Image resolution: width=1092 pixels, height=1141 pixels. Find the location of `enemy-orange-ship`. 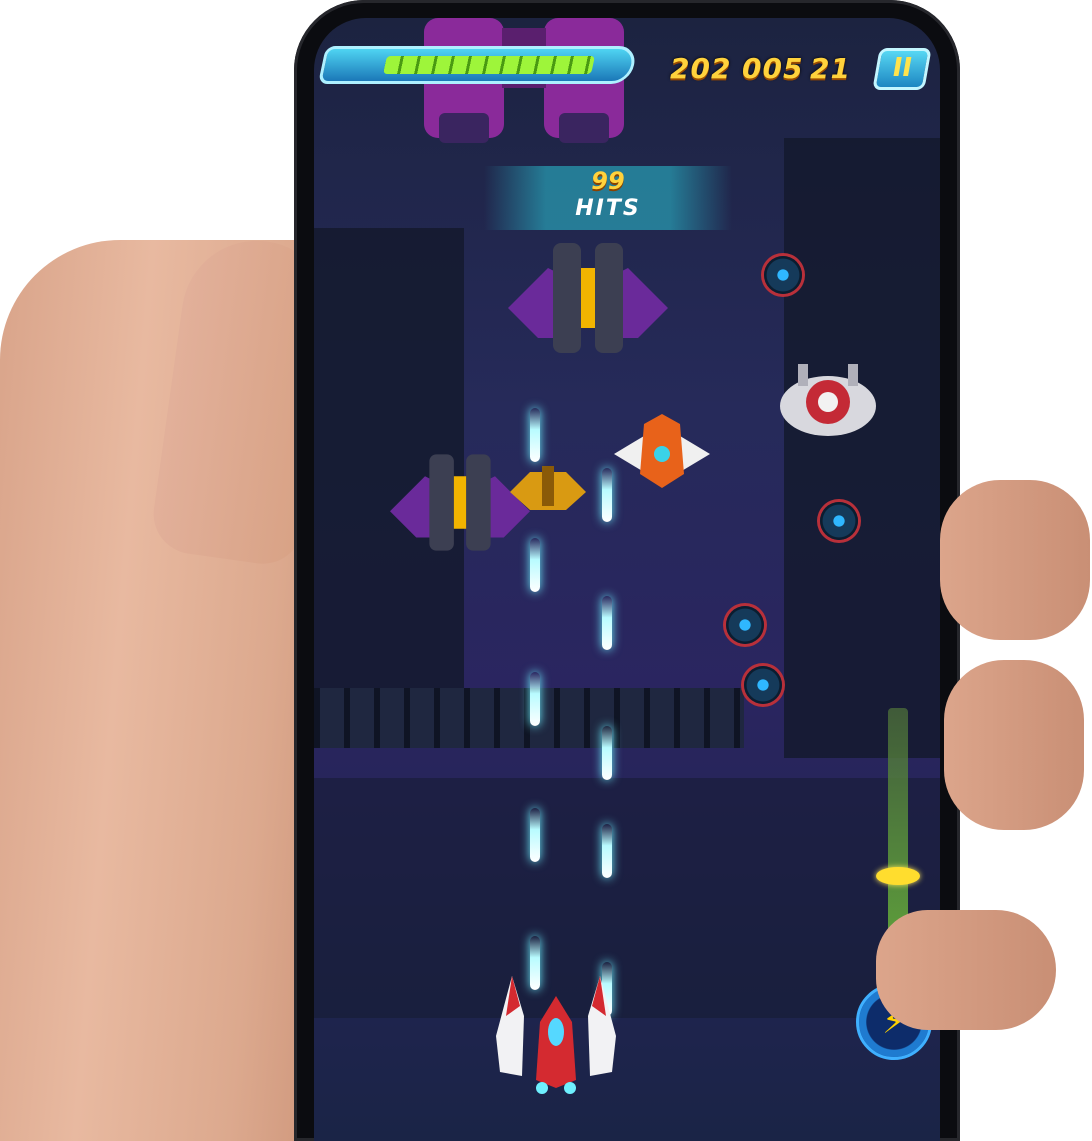

enemy-orange-ship is located at coordinates (662, 451).